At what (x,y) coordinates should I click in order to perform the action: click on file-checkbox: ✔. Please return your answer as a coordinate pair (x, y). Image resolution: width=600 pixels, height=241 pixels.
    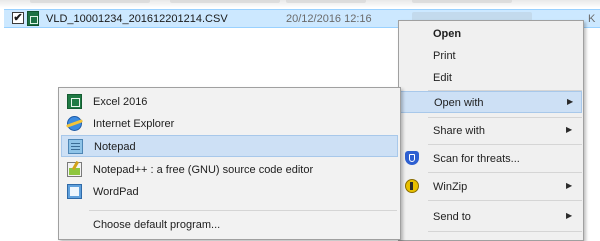
    Looking at the image, I should click on (18, 18).